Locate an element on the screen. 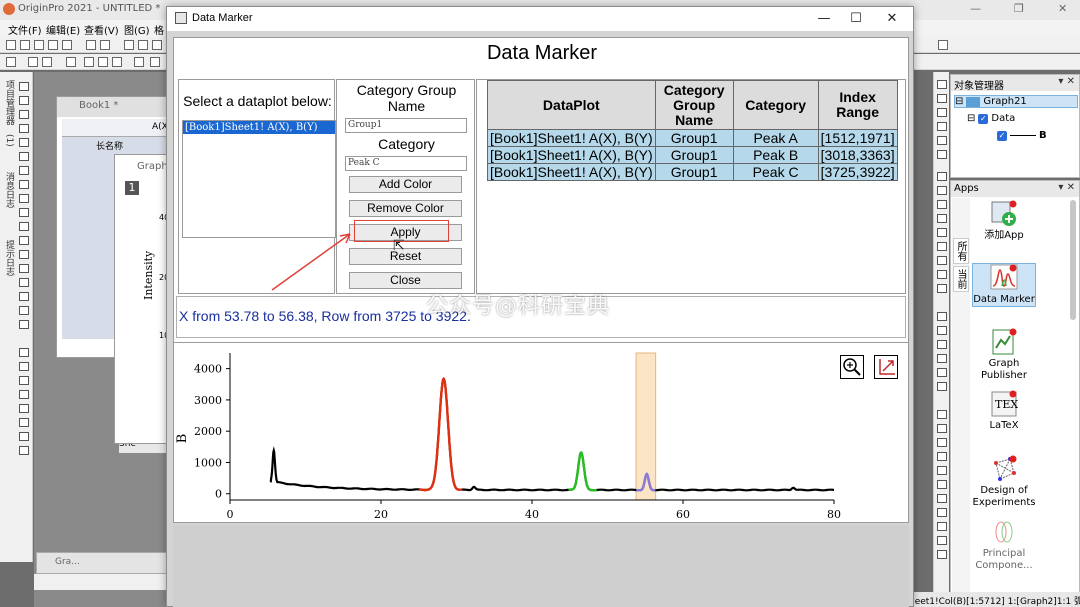 This screenshot has height=607, width=1080. print-icon is located at coordinates (53, 45).